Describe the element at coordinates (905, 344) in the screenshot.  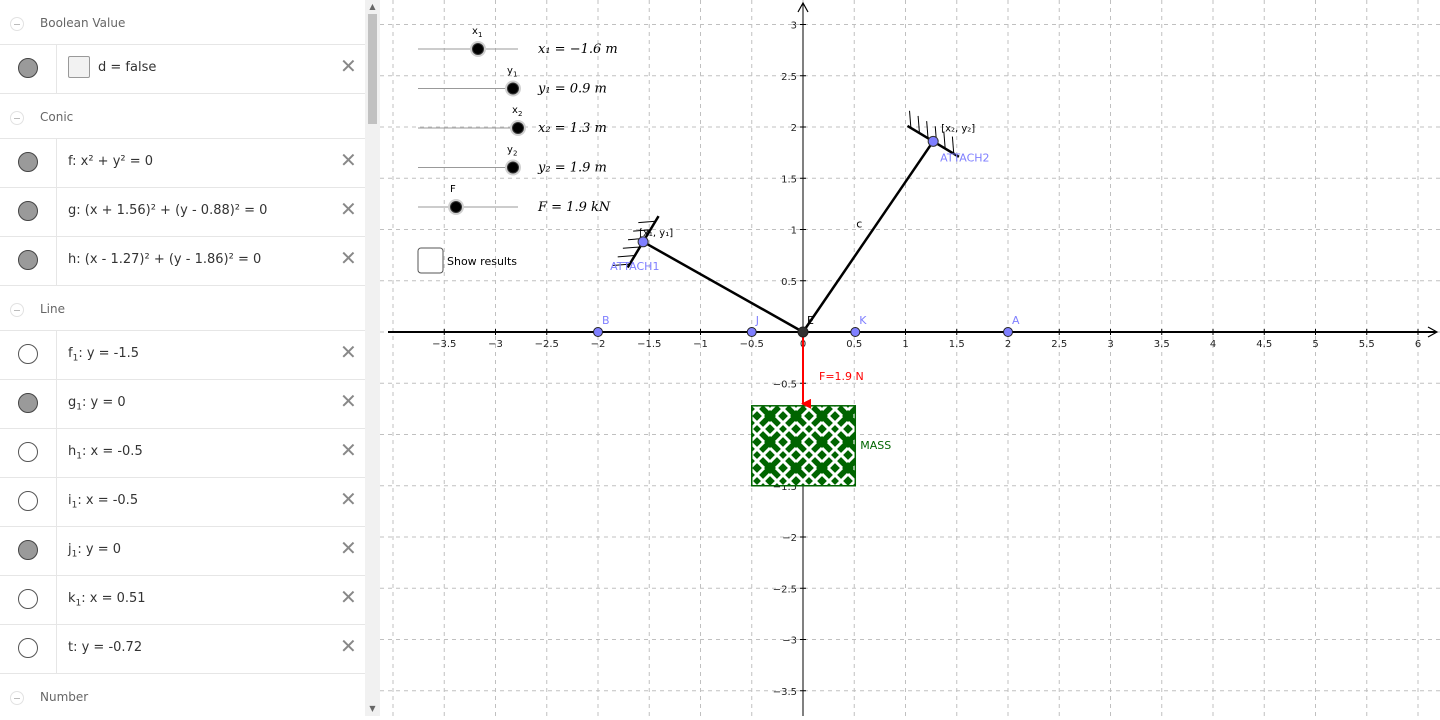
I see `x-tick-label: 1` at that location.